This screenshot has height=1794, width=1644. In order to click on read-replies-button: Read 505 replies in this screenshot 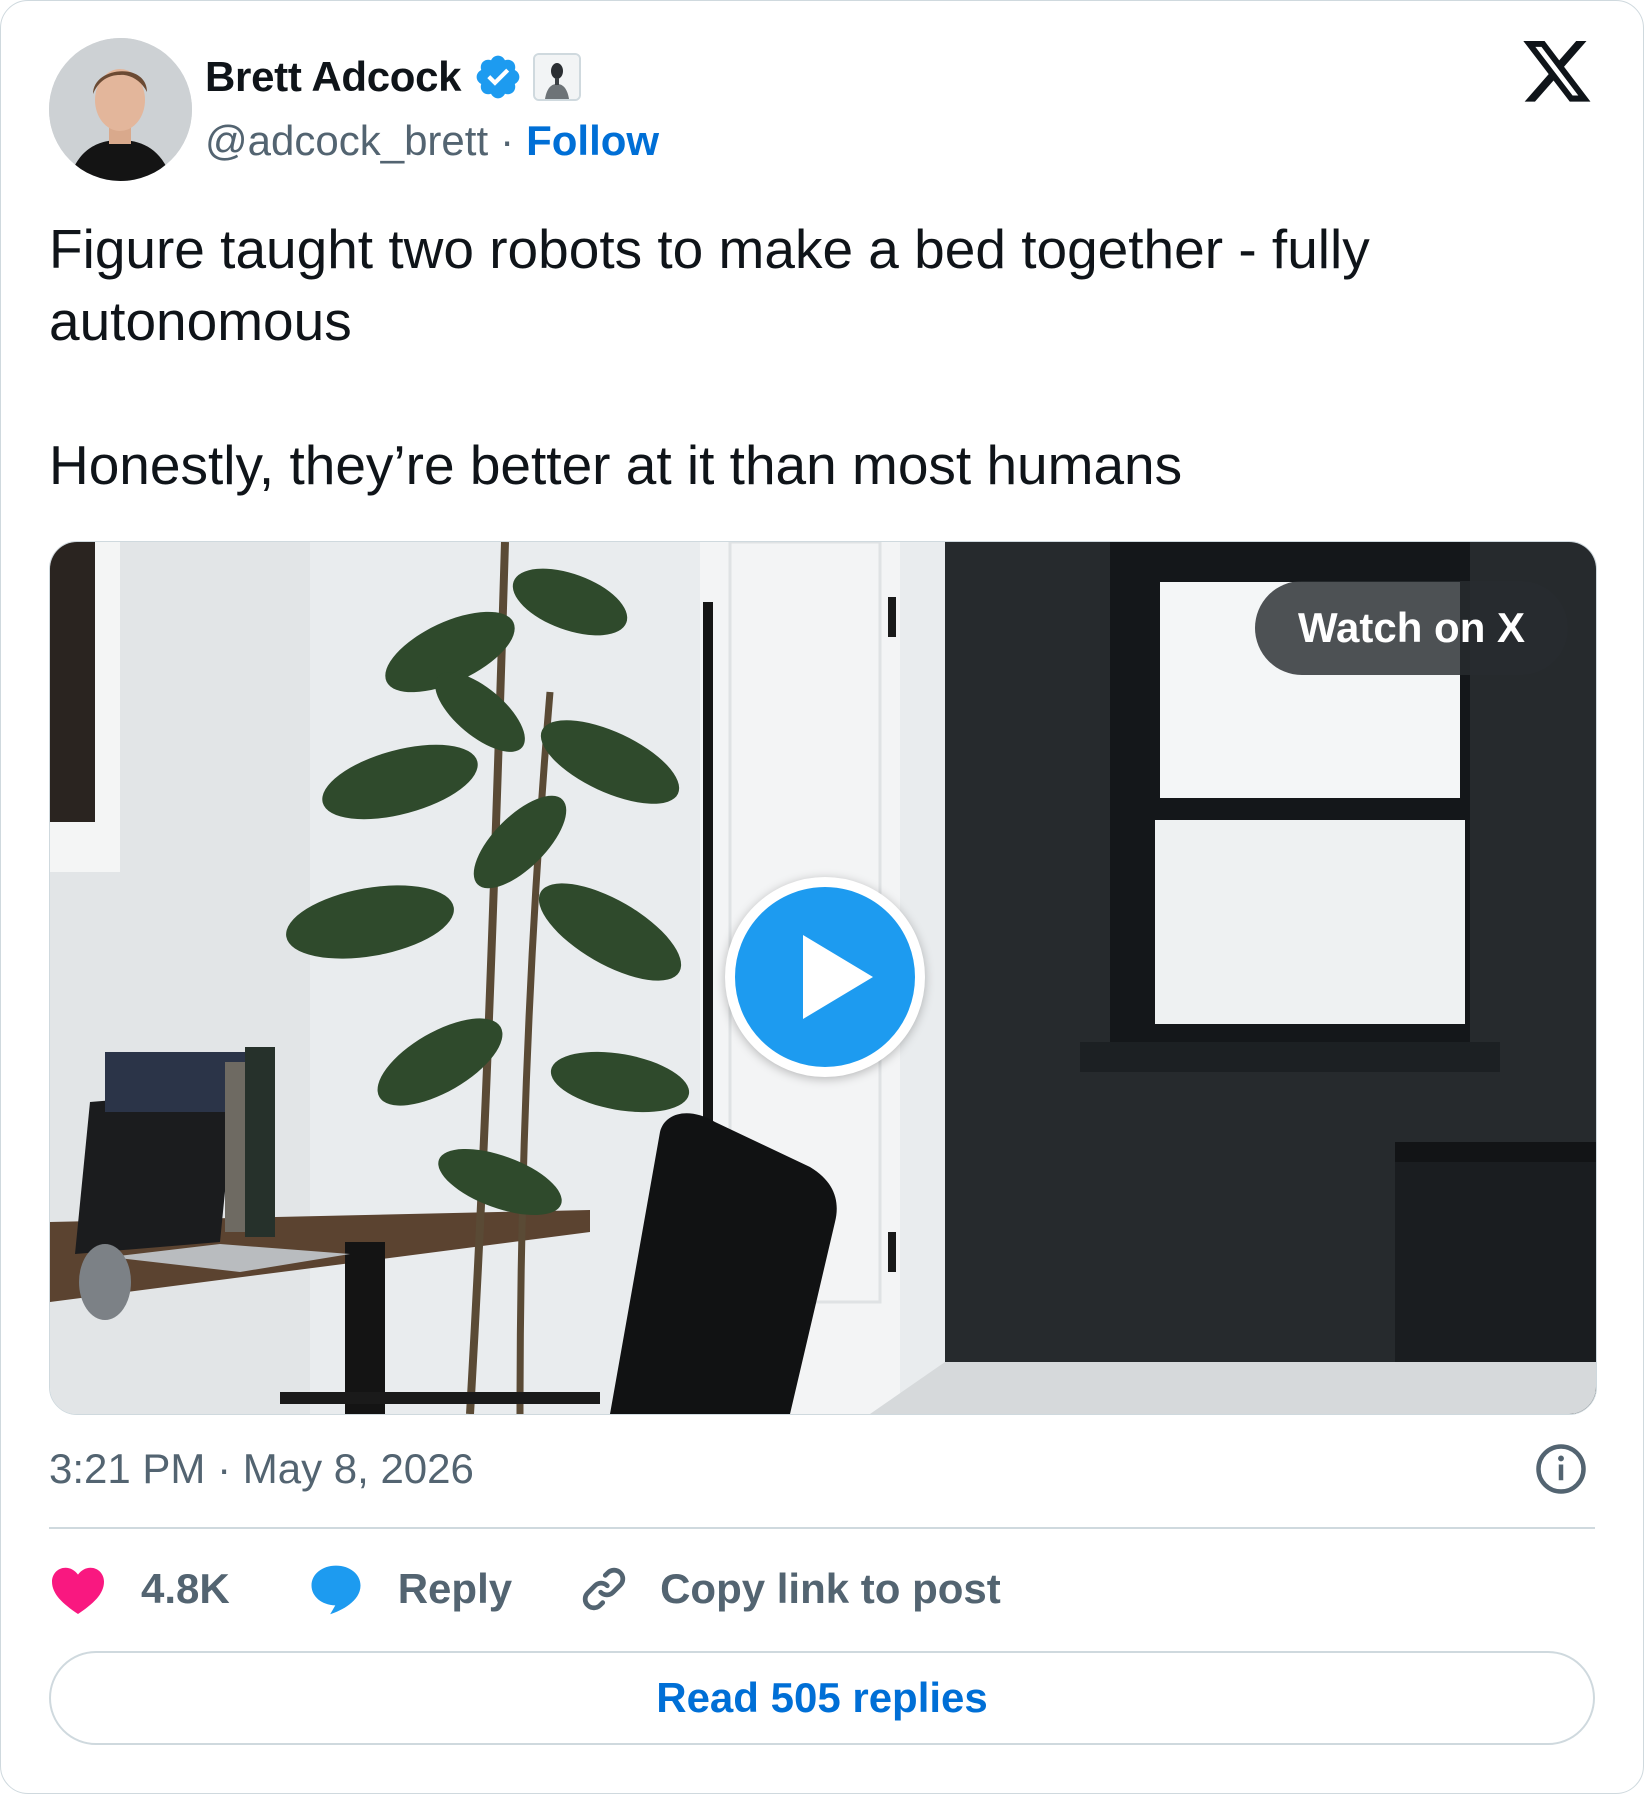, I will do `click(822, 1698)`.